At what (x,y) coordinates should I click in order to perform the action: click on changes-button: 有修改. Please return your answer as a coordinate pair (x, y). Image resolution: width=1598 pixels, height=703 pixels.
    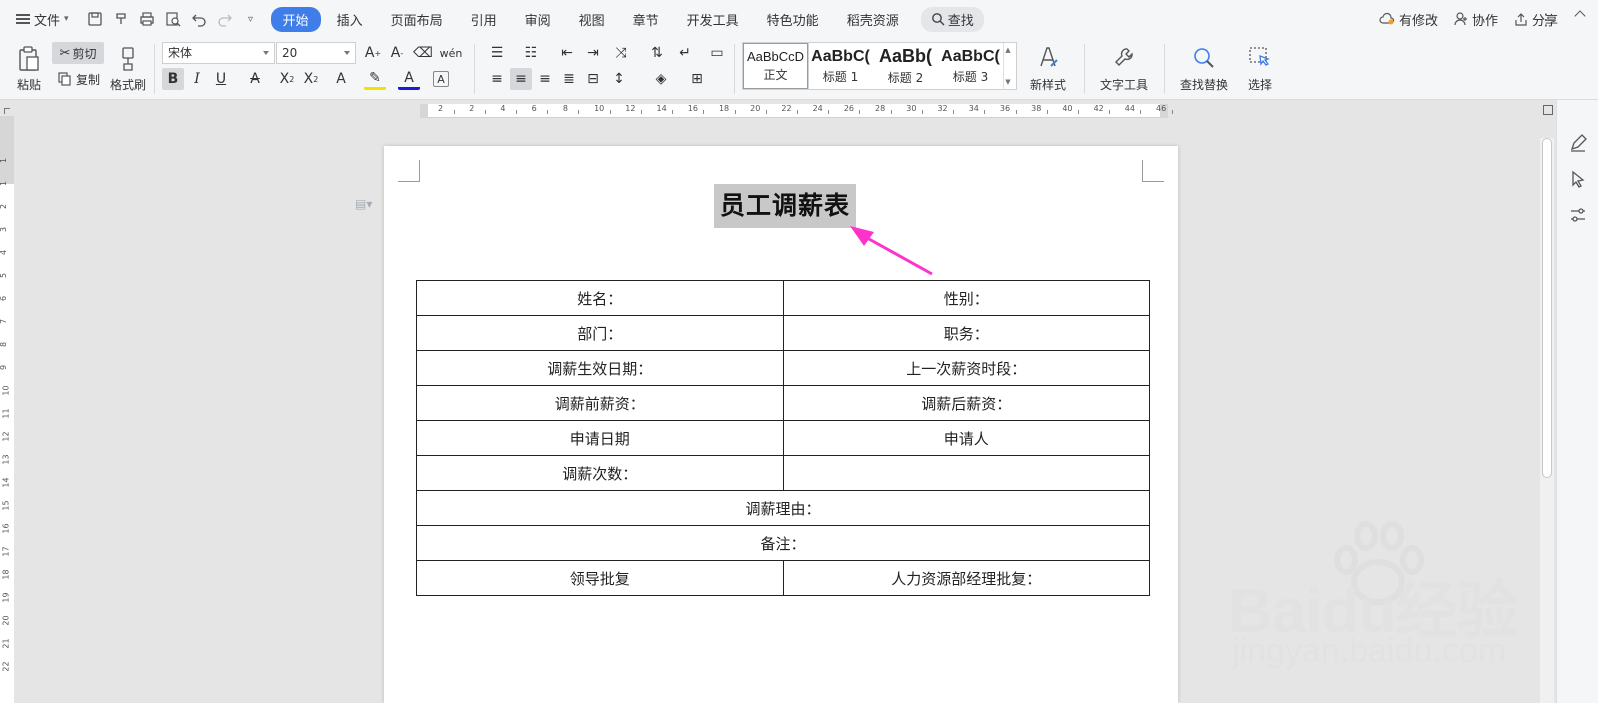
    Looking at the image, I should click on (1408, 19).